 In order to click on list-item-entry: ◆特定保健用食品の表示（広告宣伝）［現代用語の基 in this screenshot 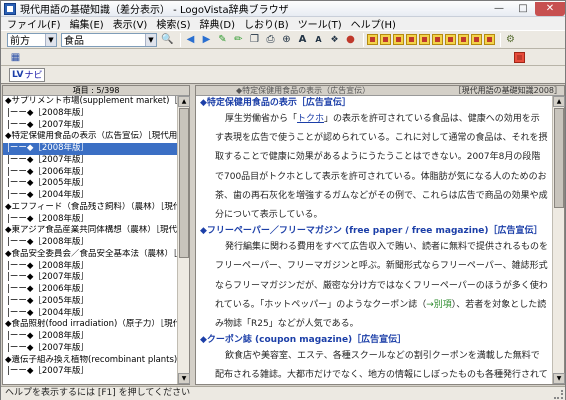, I will do `click(90, 137)`.